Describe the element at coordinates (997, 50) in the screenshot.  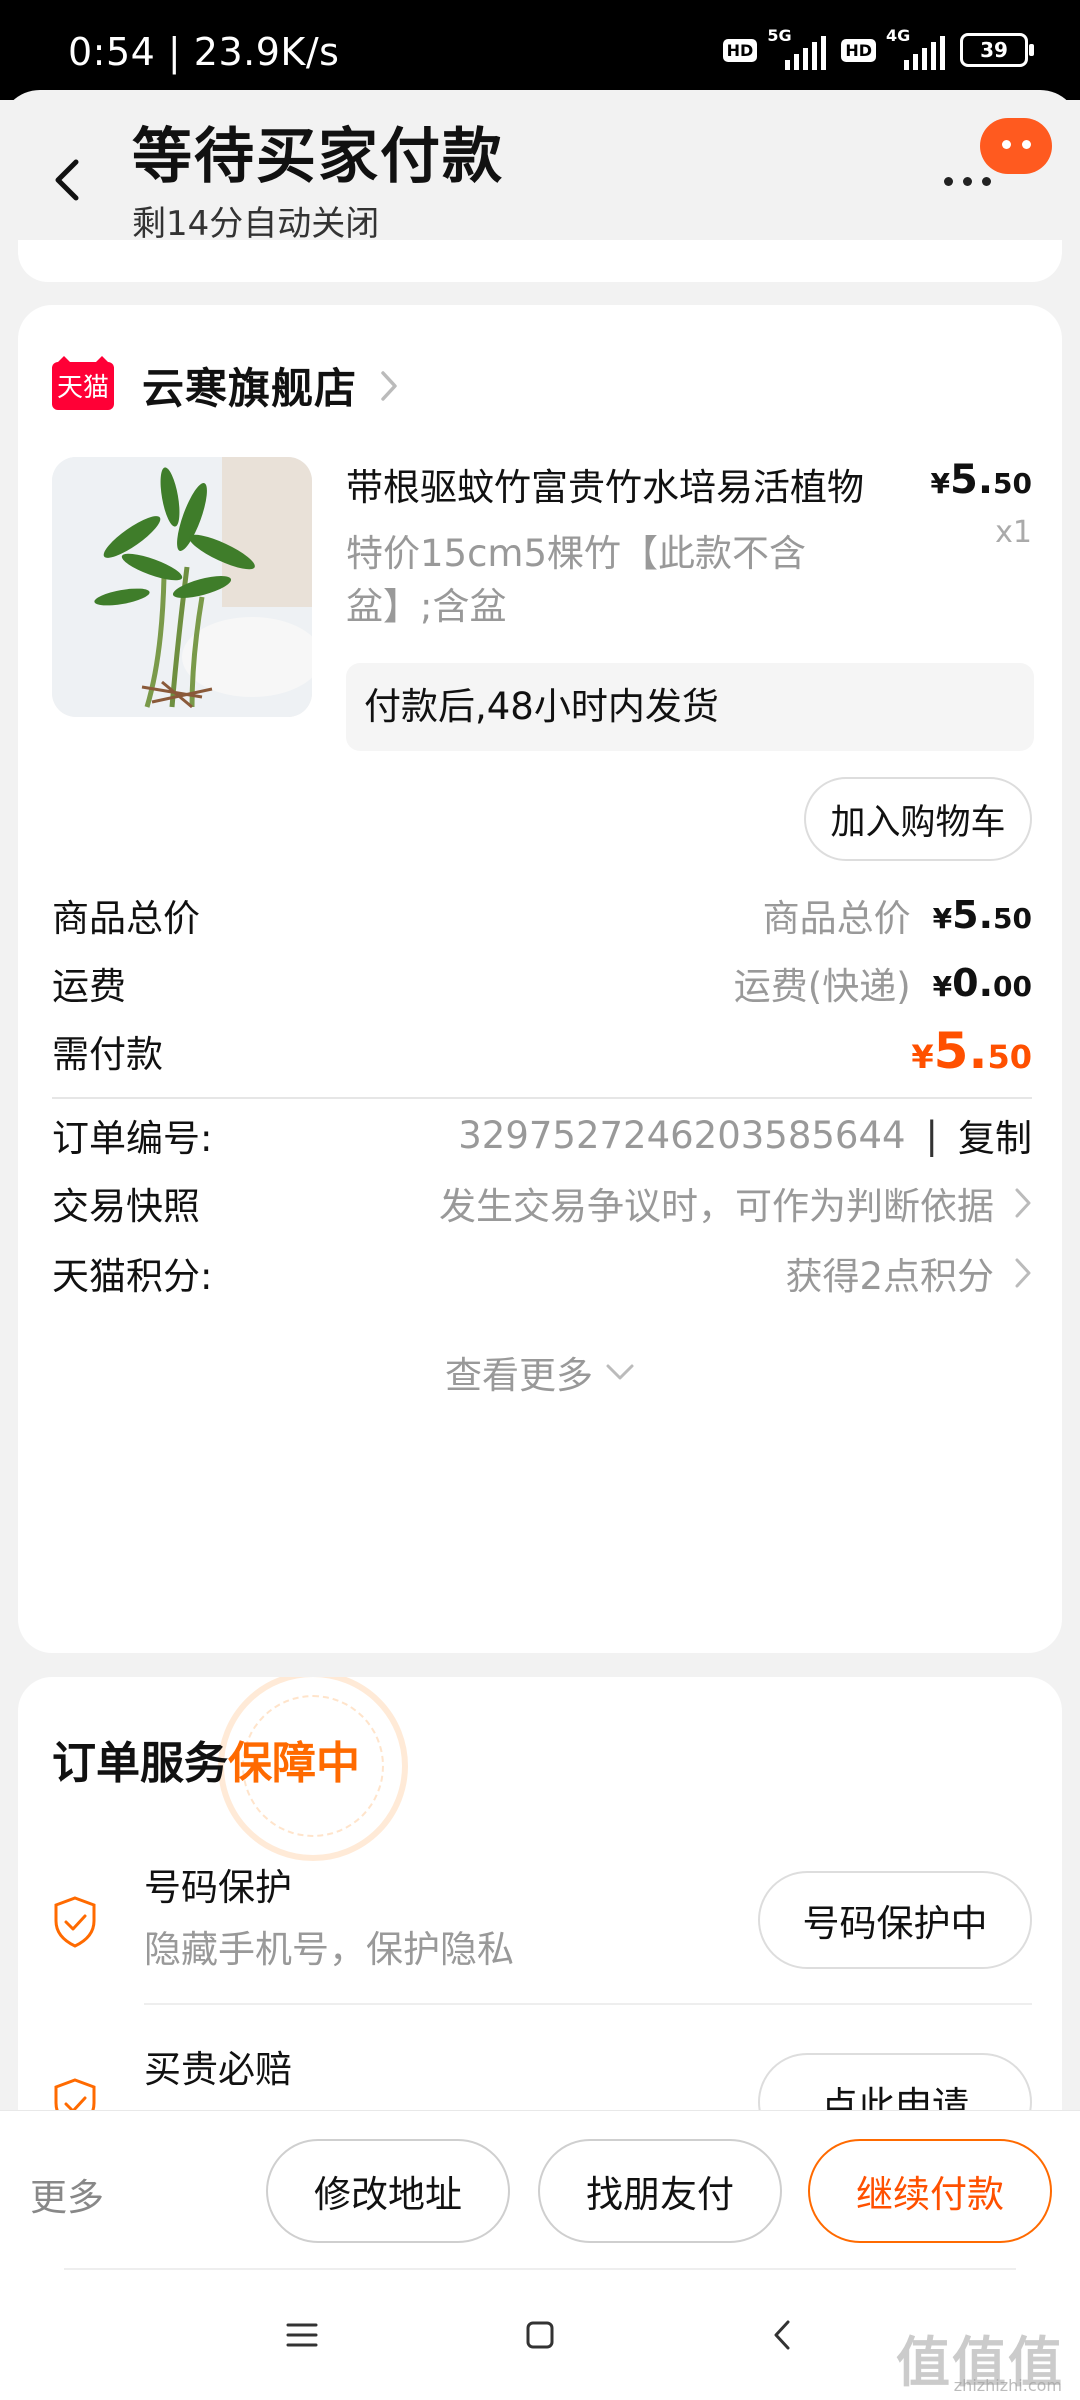
I see `battery-icon: 39` at that location.